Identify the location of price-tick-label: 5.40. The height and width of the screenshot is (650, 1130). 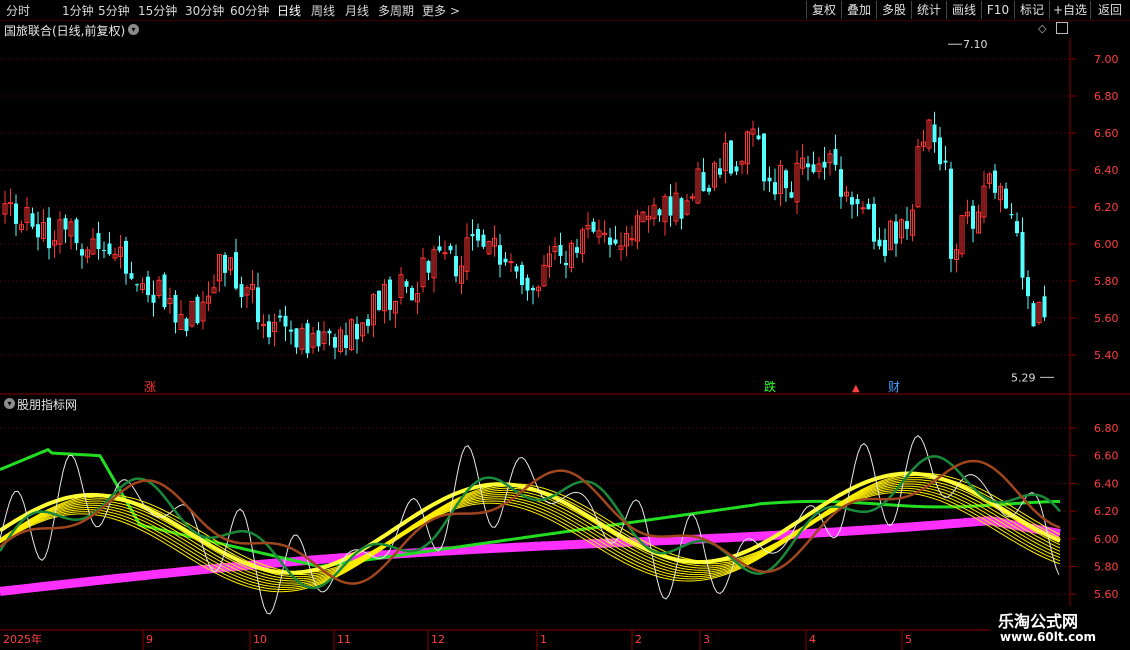
(1106, 355).